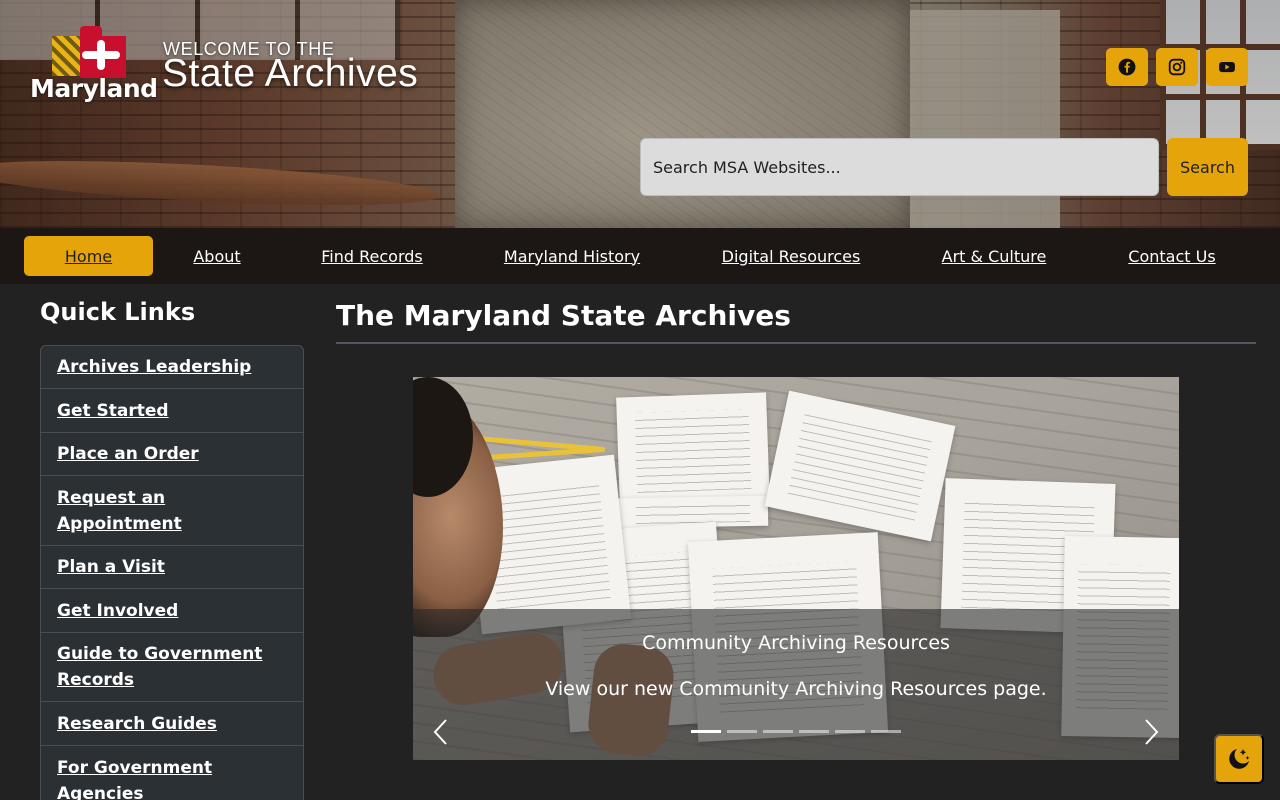  I want to click on chevron-right-icon, so click(1152, 732).